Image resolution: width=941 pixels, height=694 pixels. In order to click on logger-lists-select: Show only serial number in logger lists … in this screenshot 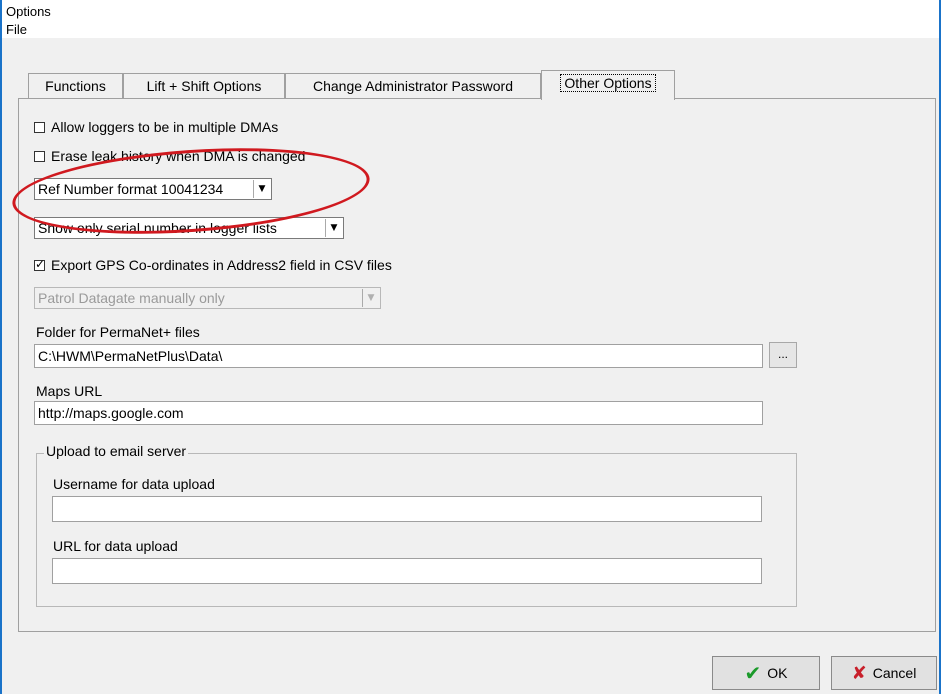, I will do `click(189, 228)`.